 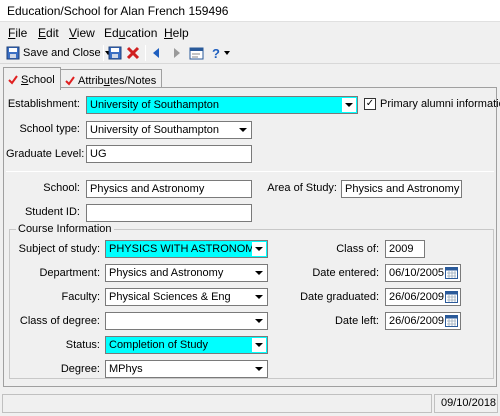 I want to click on title-bar: Education/School for Alan French 159496, so click(x=250, y=11).